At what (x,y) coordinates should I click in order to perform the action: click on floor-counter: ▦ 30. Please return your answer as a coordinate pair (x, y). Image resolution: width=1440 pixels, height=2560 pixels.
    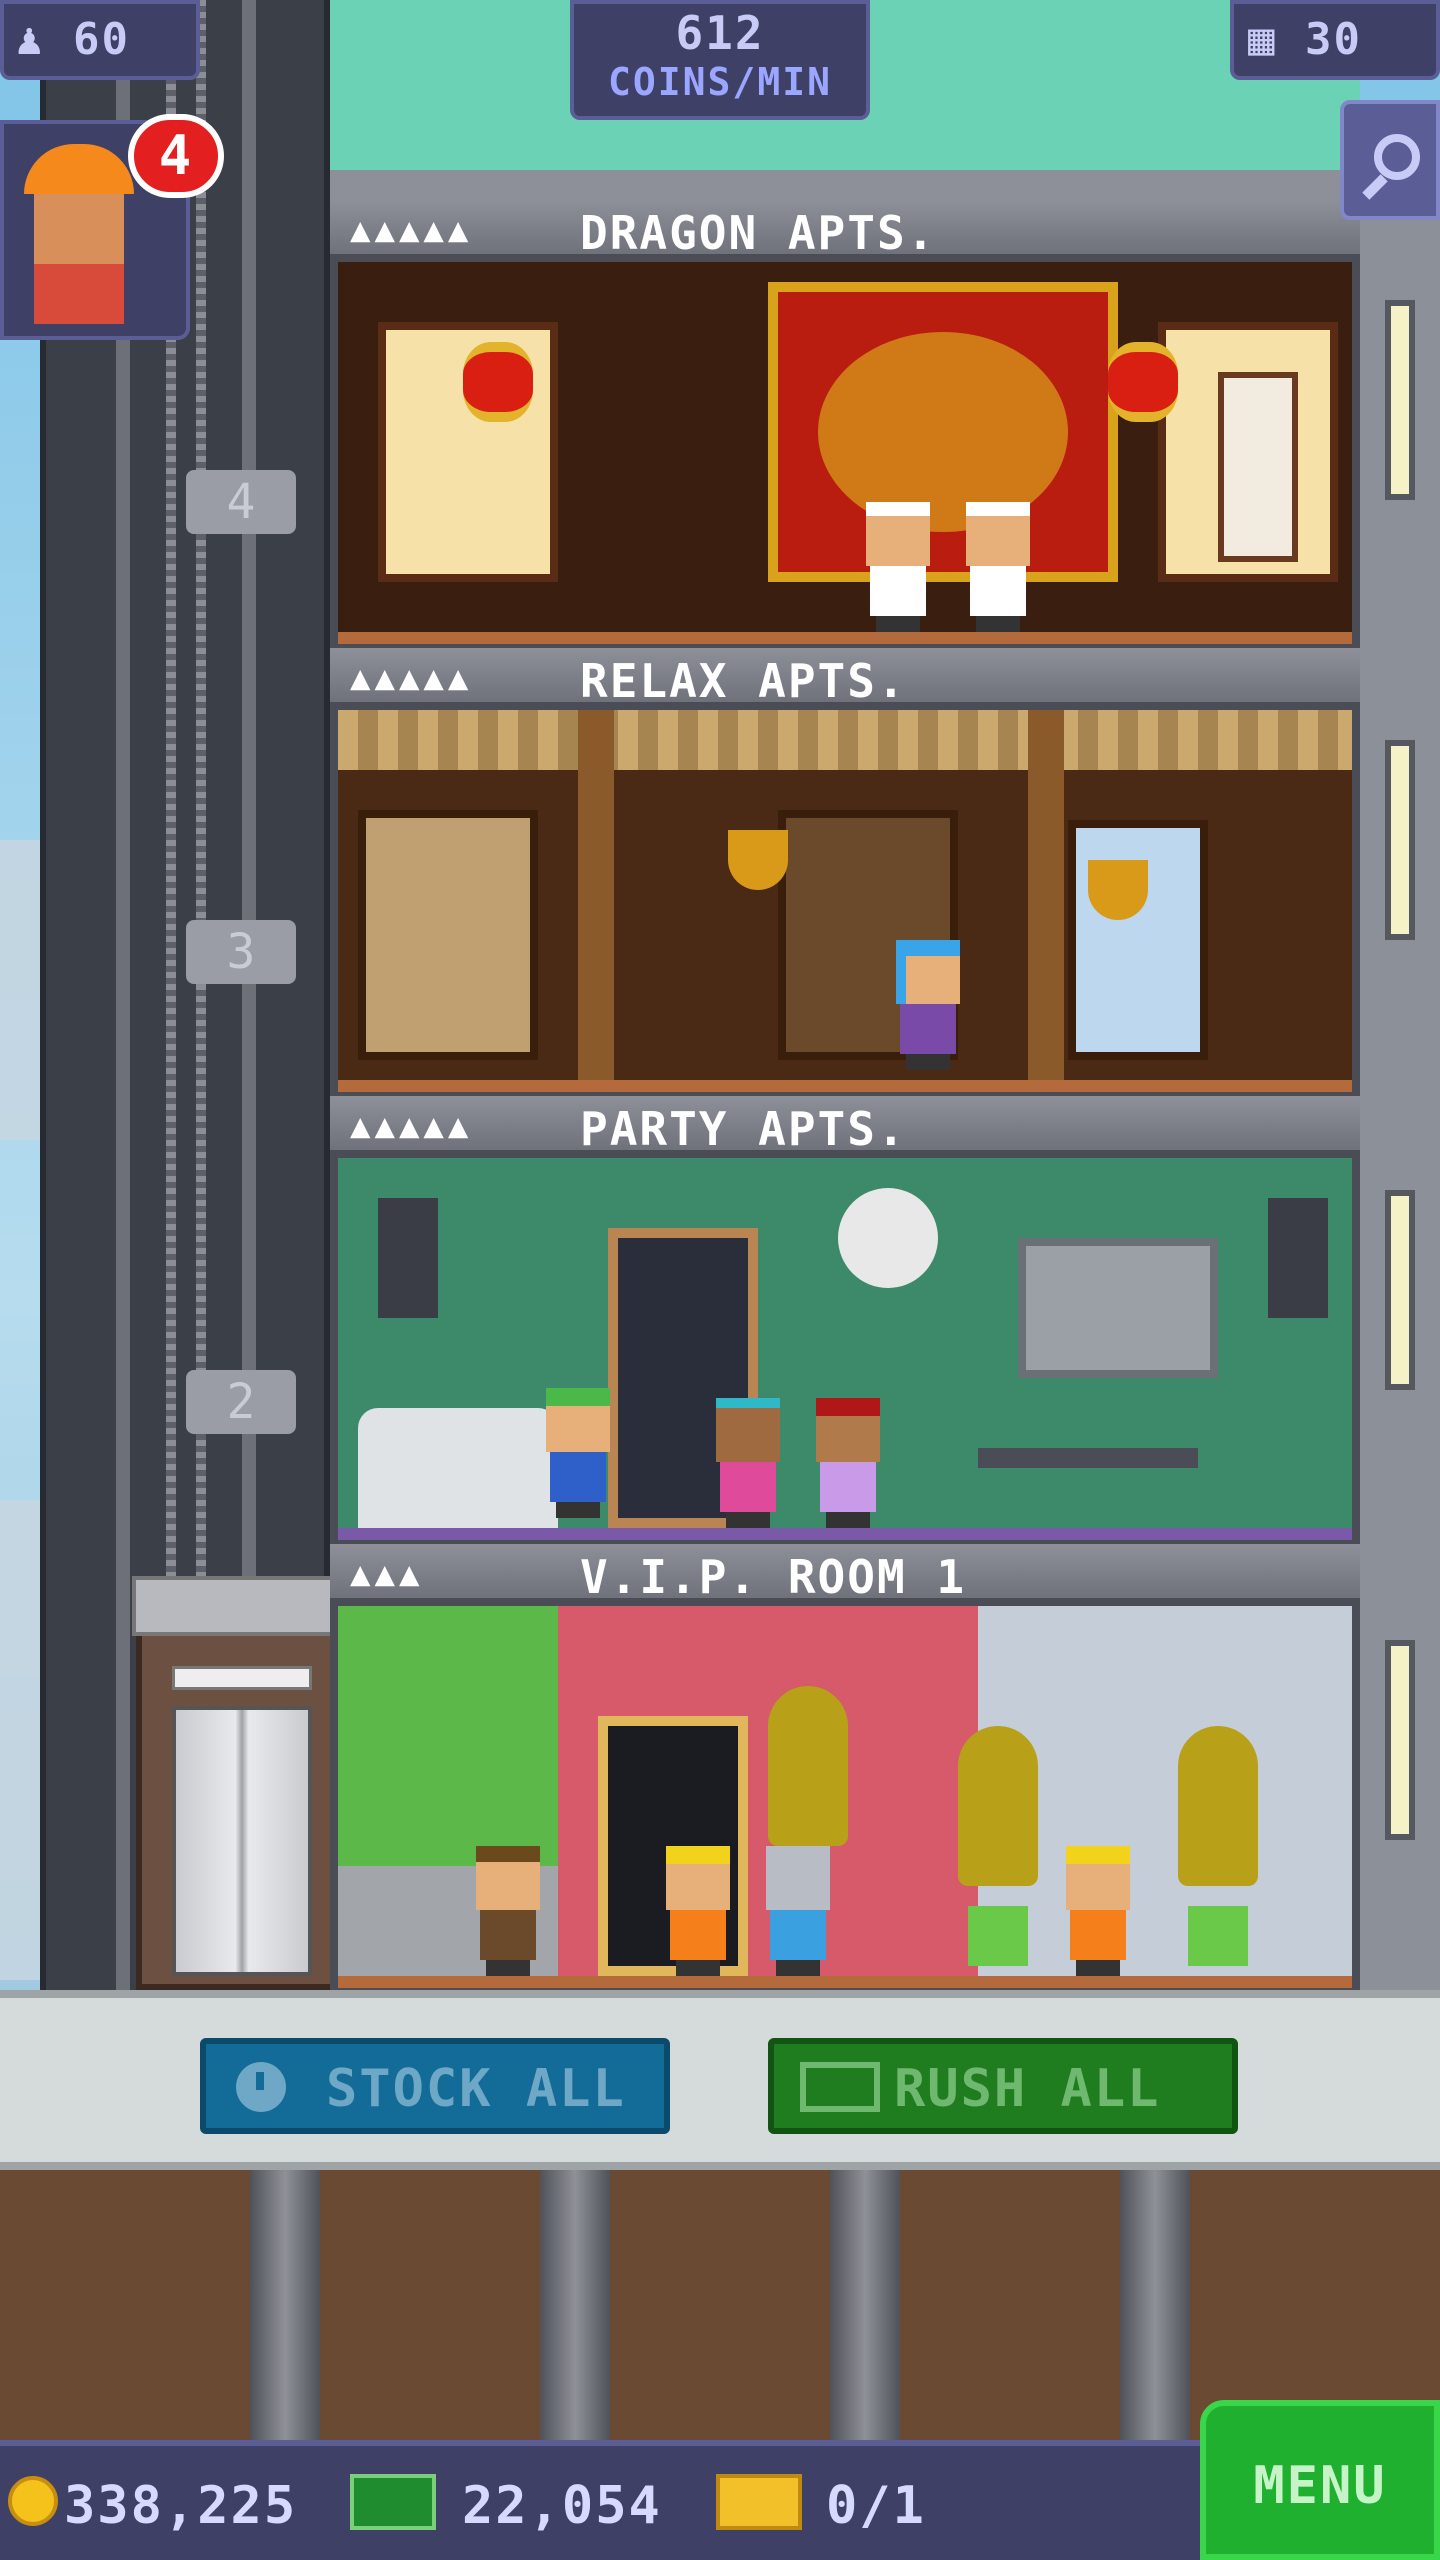
    Looking at the image, I should click on (1335, 40).